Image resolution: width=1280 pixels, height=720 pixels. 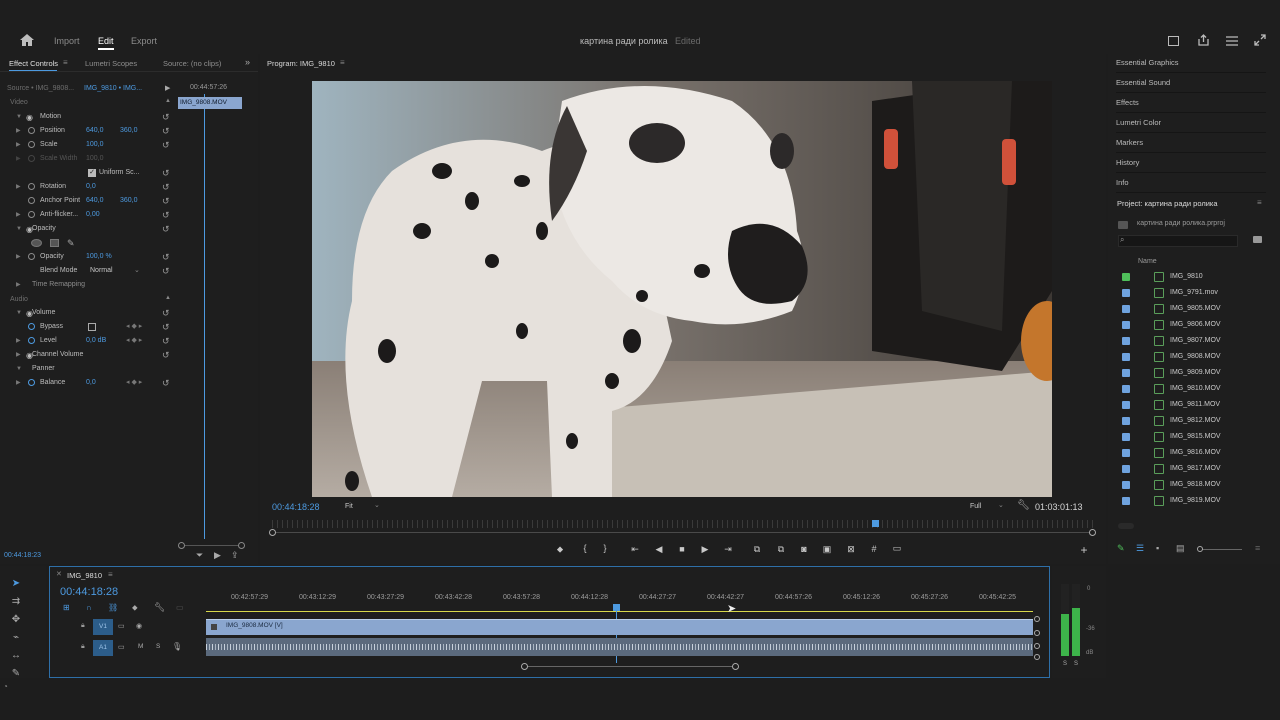 I want to click on selection-tool-icon: ➤, so click(x=16, y=583).